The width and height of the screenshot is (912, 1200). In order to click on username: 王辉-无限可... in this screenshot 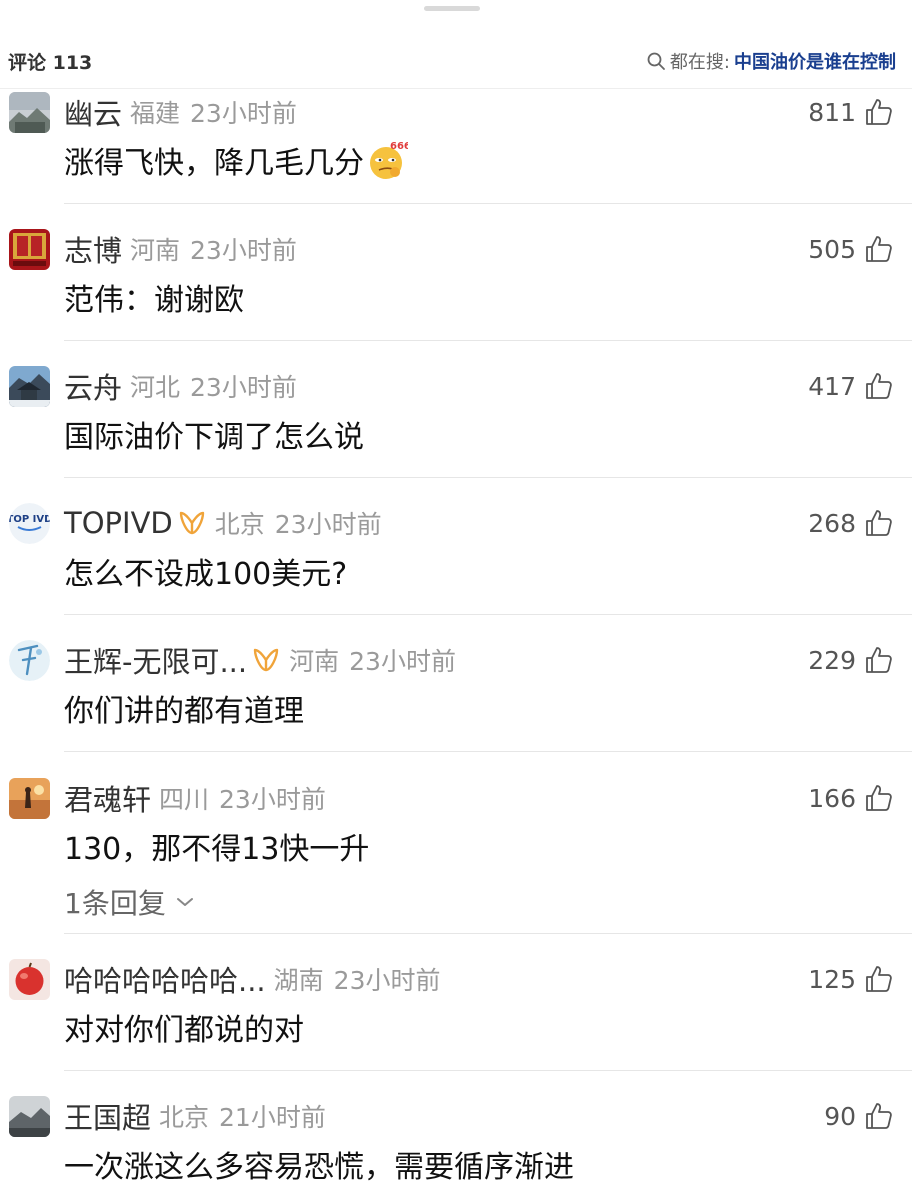, I will do `click(155, 660)`.